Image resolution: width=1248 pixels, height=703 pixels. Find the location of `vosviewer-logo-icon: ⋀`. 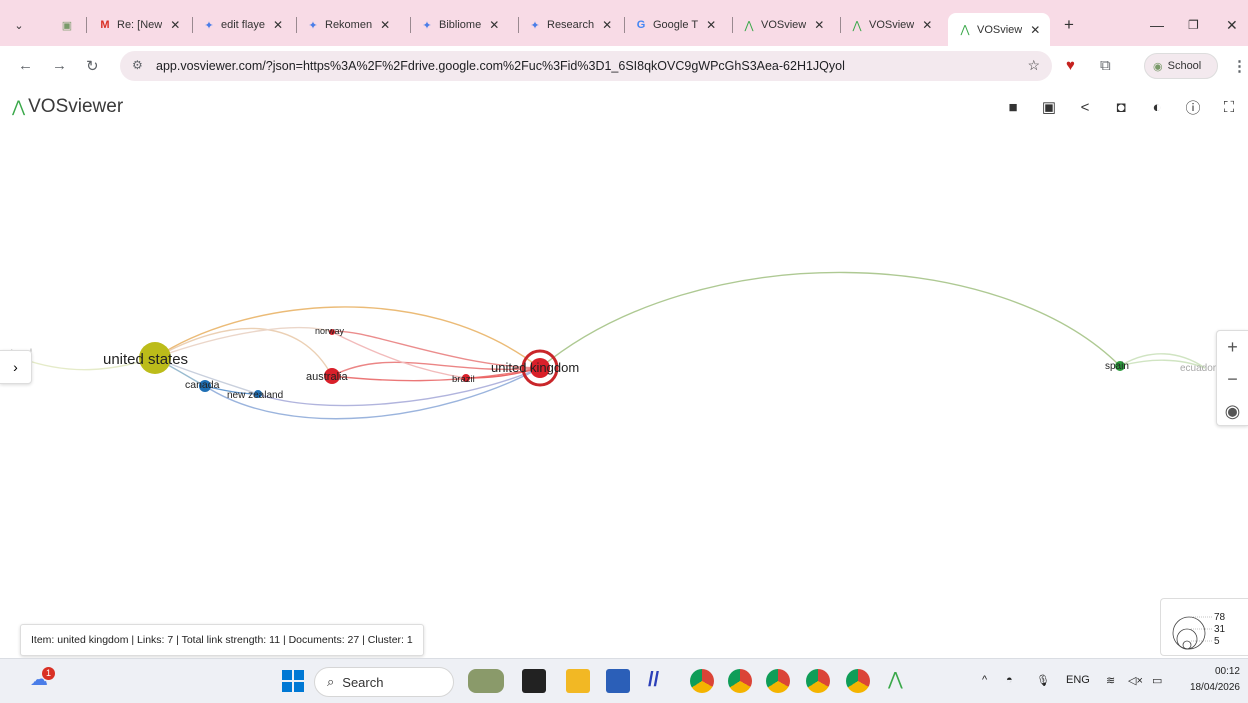

vosviewer-logo-icon: ⋀ is located at coordinates (19, 107).